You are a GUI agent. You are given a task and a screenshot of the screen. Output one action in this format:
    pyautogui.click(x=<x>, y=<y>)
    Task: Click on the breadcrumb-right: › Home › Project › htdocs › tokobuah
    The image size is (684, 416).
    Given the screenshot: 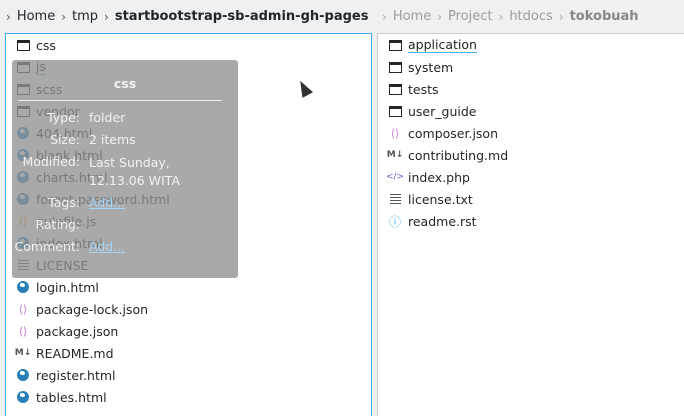 What is the action you would take?
    pyautogui.click(x=510, y=16)
    